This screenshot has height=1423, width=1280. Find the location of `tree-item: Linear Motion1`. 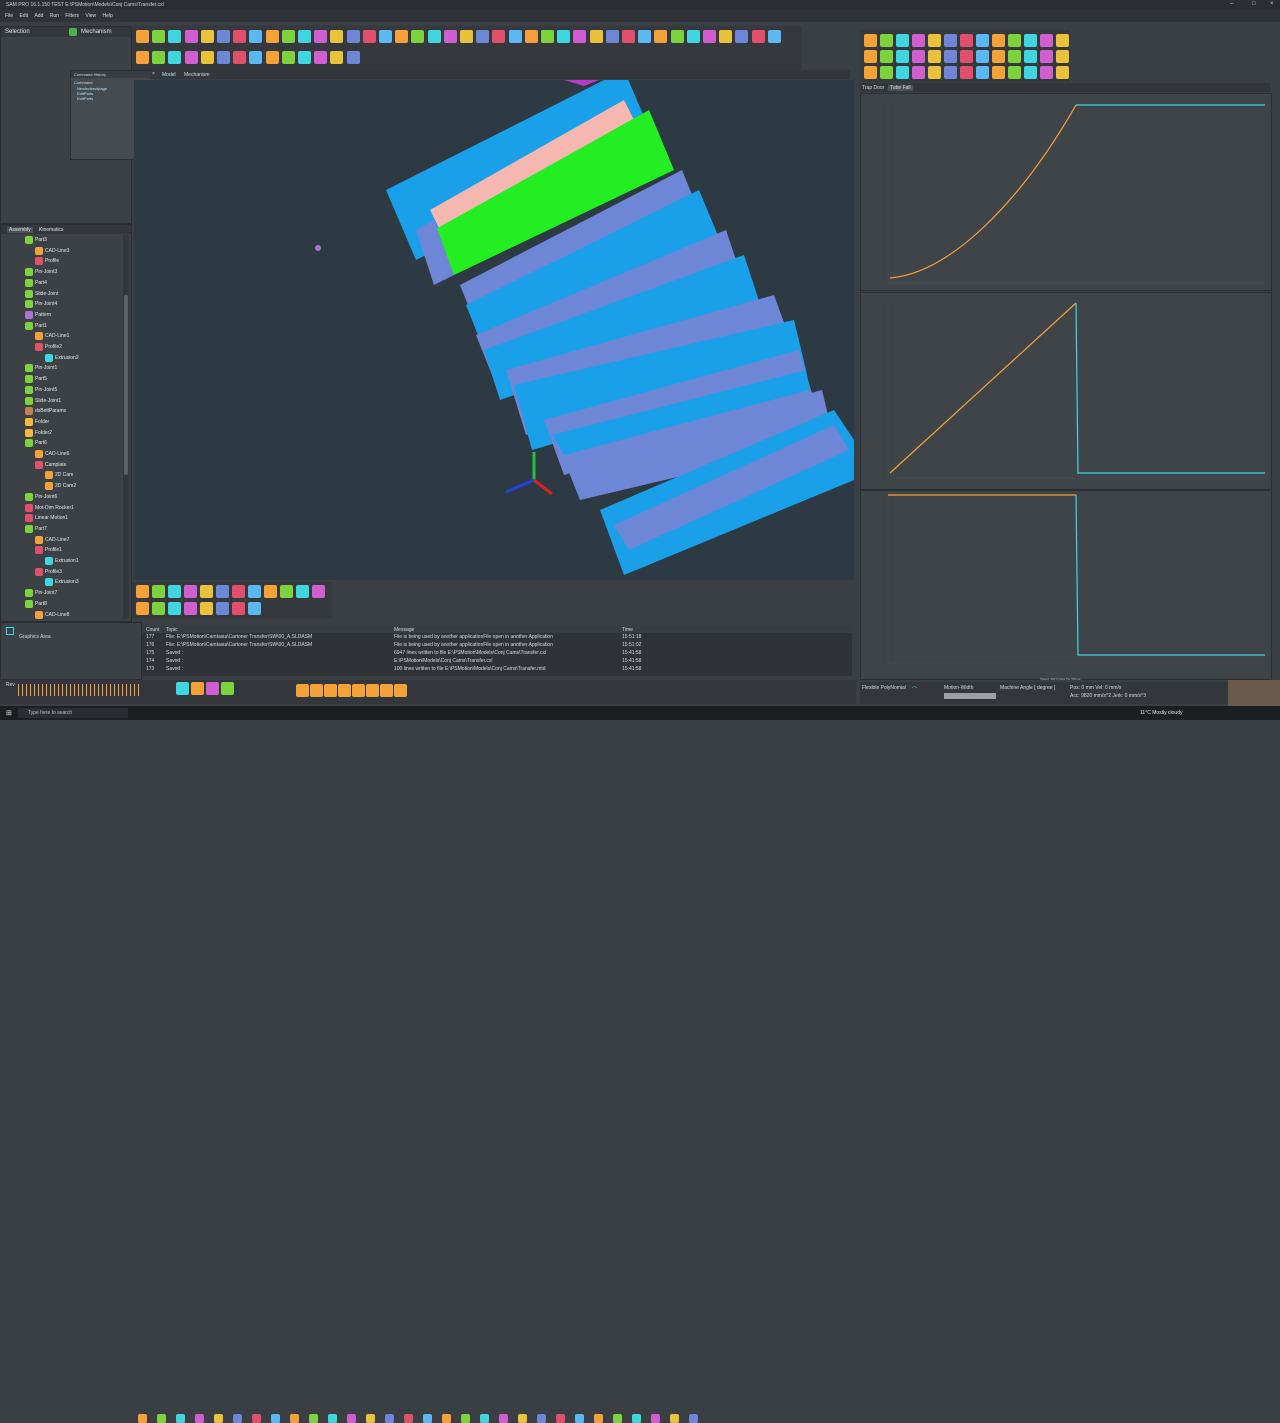

tree-item: Linear Motion1 is located at coordinates (62, 518).